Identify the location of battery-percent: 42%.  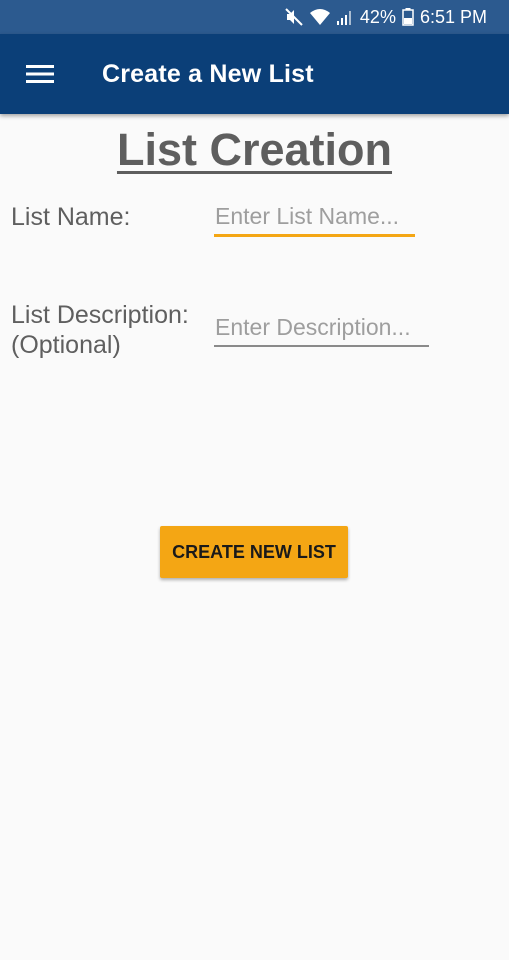
(377, 16).